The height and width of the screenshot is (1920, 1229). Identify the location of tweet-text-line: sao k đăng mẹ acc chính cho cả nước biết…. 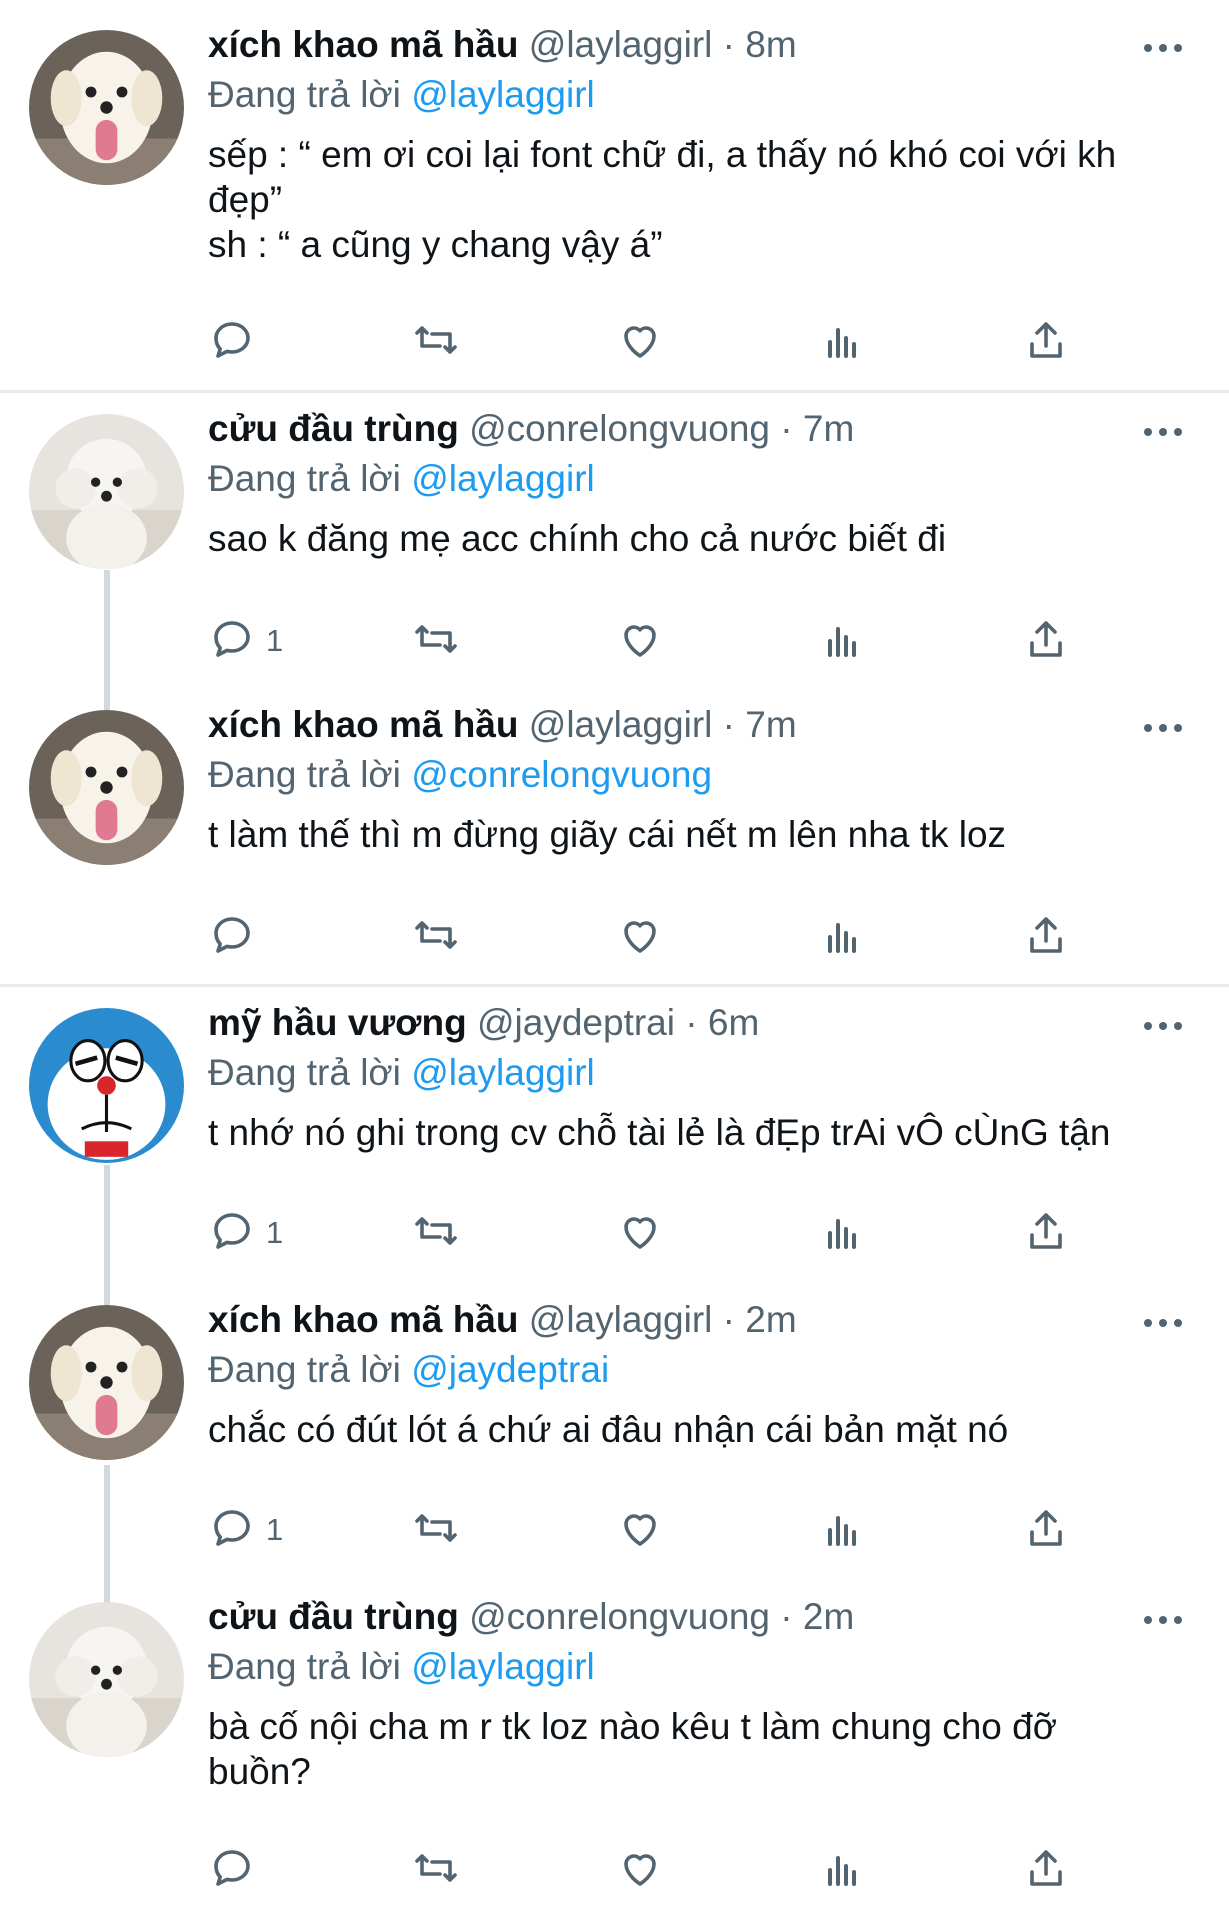
(577, 538).